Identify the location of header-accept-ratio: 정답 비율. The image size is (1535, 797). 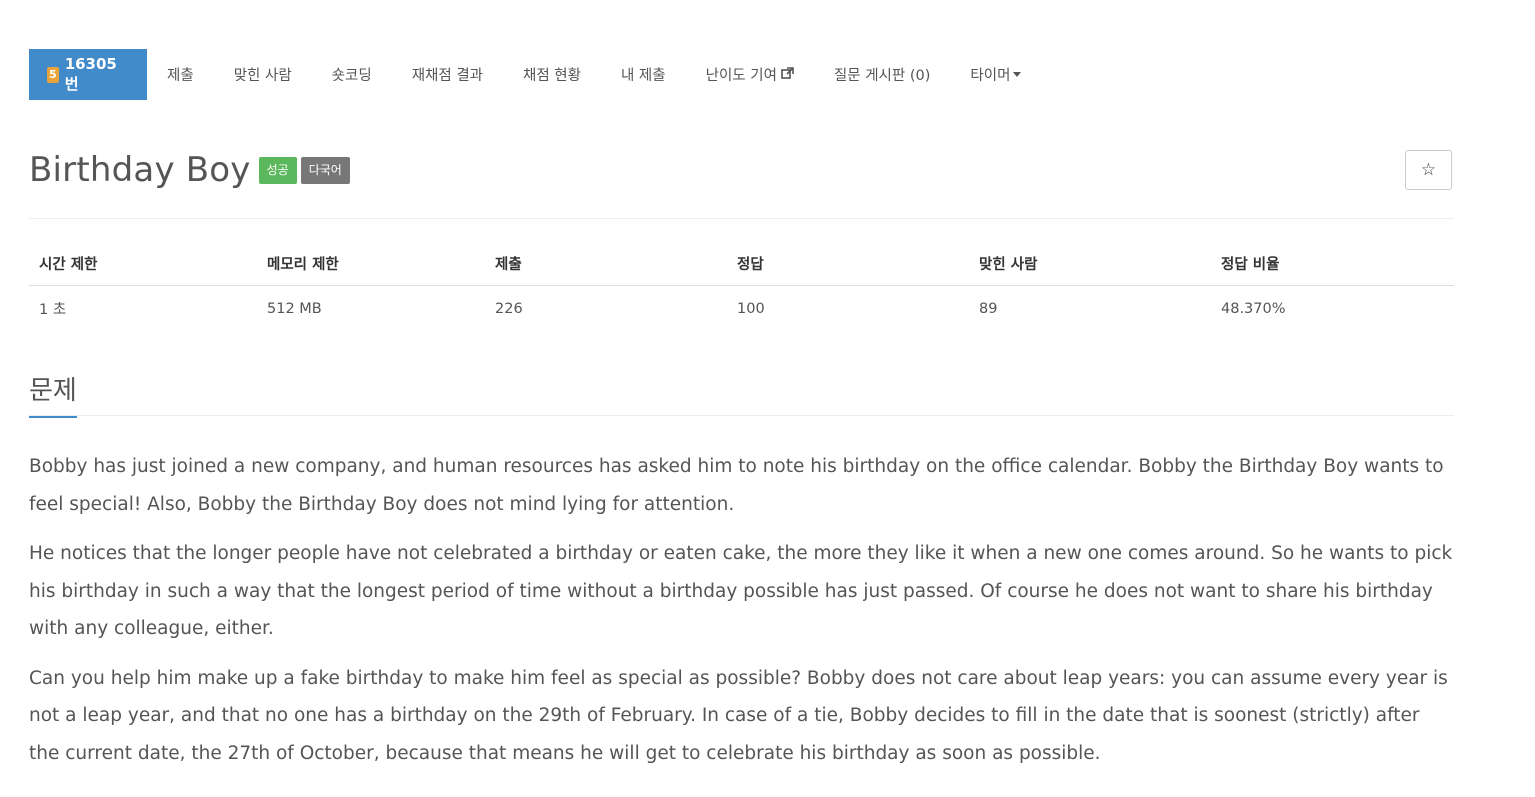
(1332, 264).